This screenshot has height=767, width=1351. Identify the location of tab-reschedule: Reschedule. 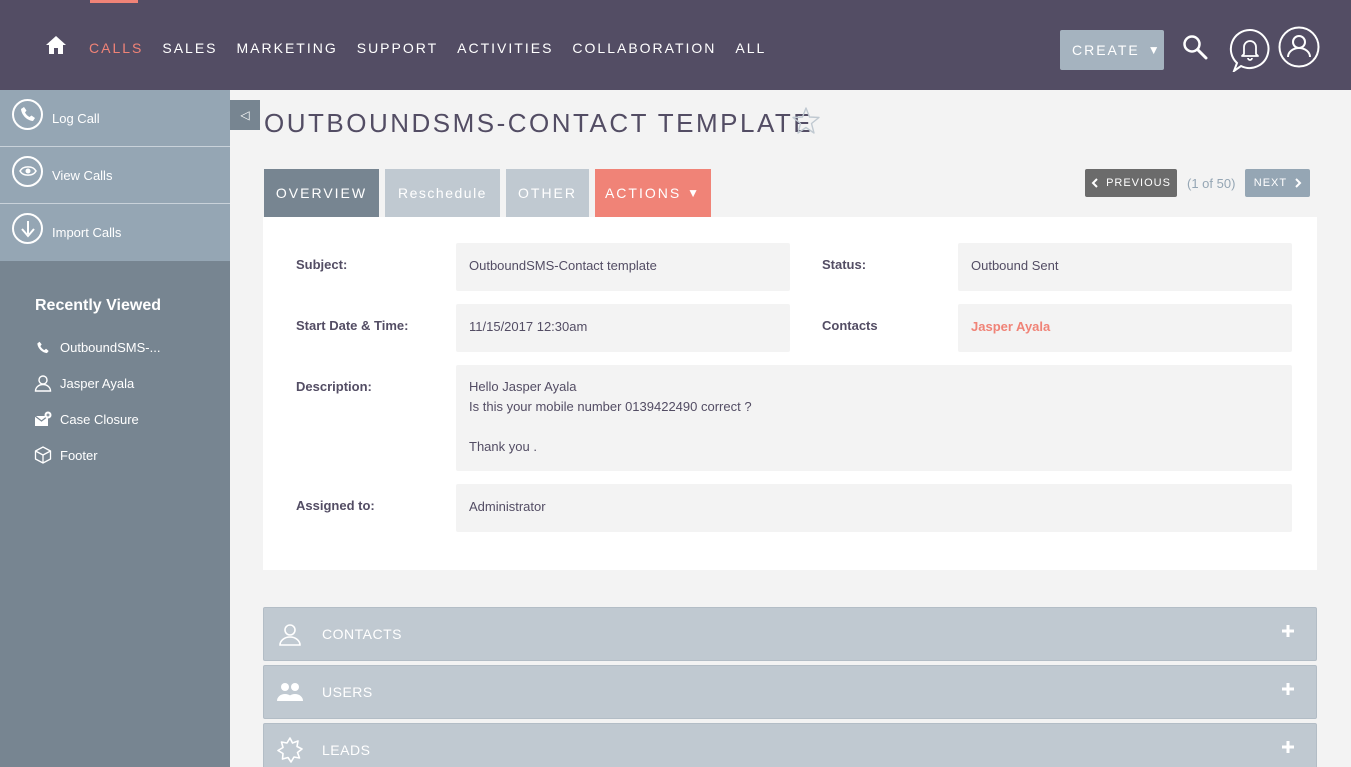
(442, 193).